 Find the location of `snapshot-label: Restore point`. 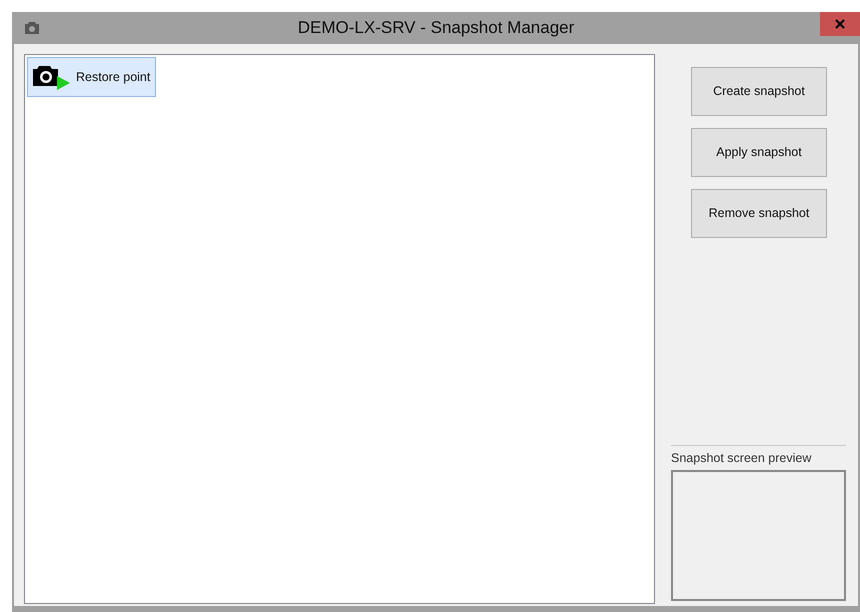

snapshot-label: Restore point is located at coordinates (113, 77).